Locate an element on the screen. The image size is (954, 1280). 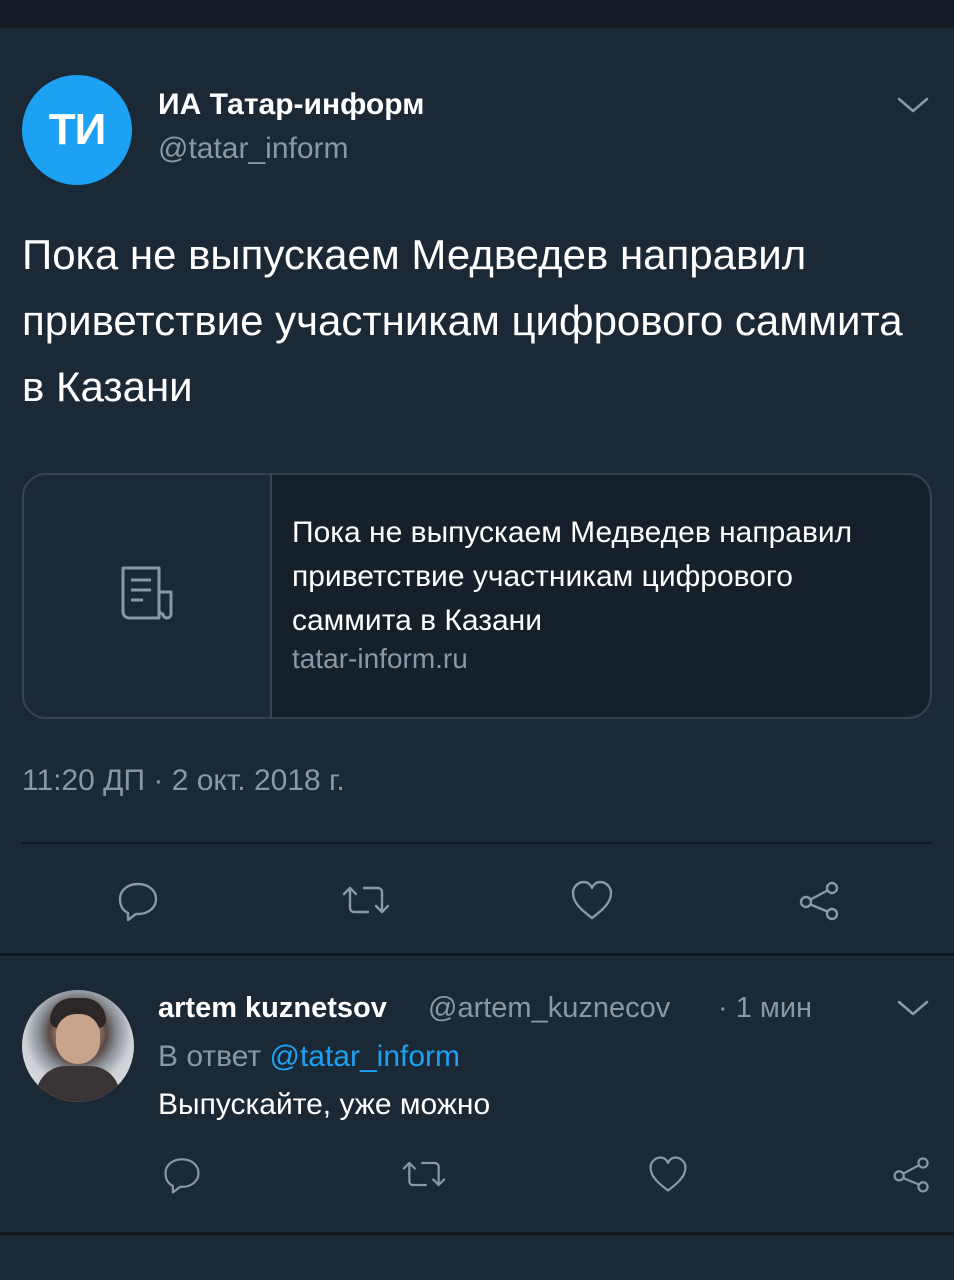
reply-to-link: @tatar_inform is located at coordinates (364, 1056).